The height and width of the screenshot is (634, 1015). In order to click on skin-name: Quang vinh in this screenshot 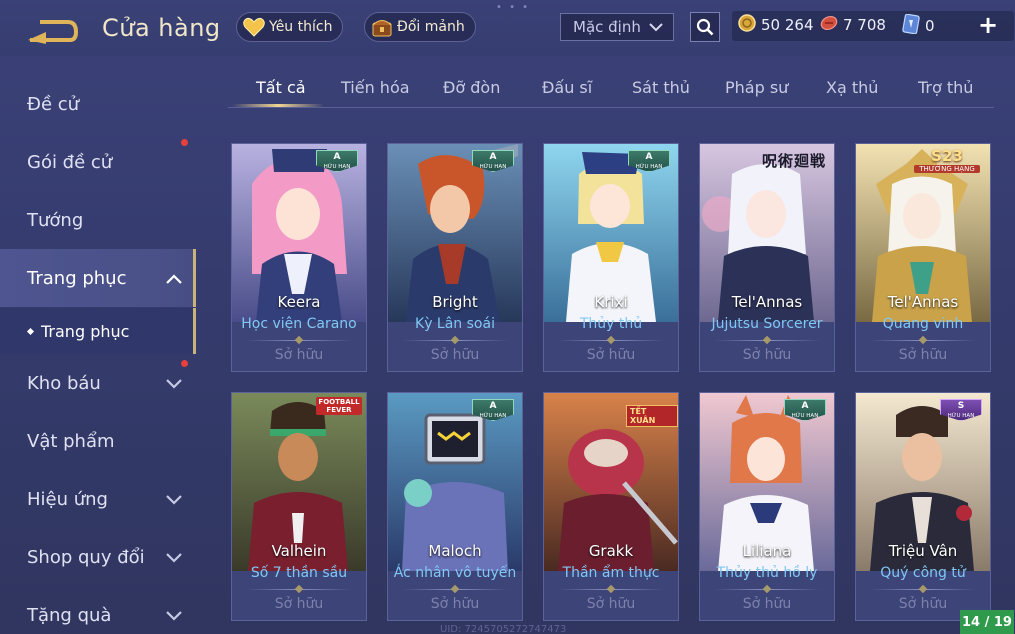, I will do `click(923, 324)`.